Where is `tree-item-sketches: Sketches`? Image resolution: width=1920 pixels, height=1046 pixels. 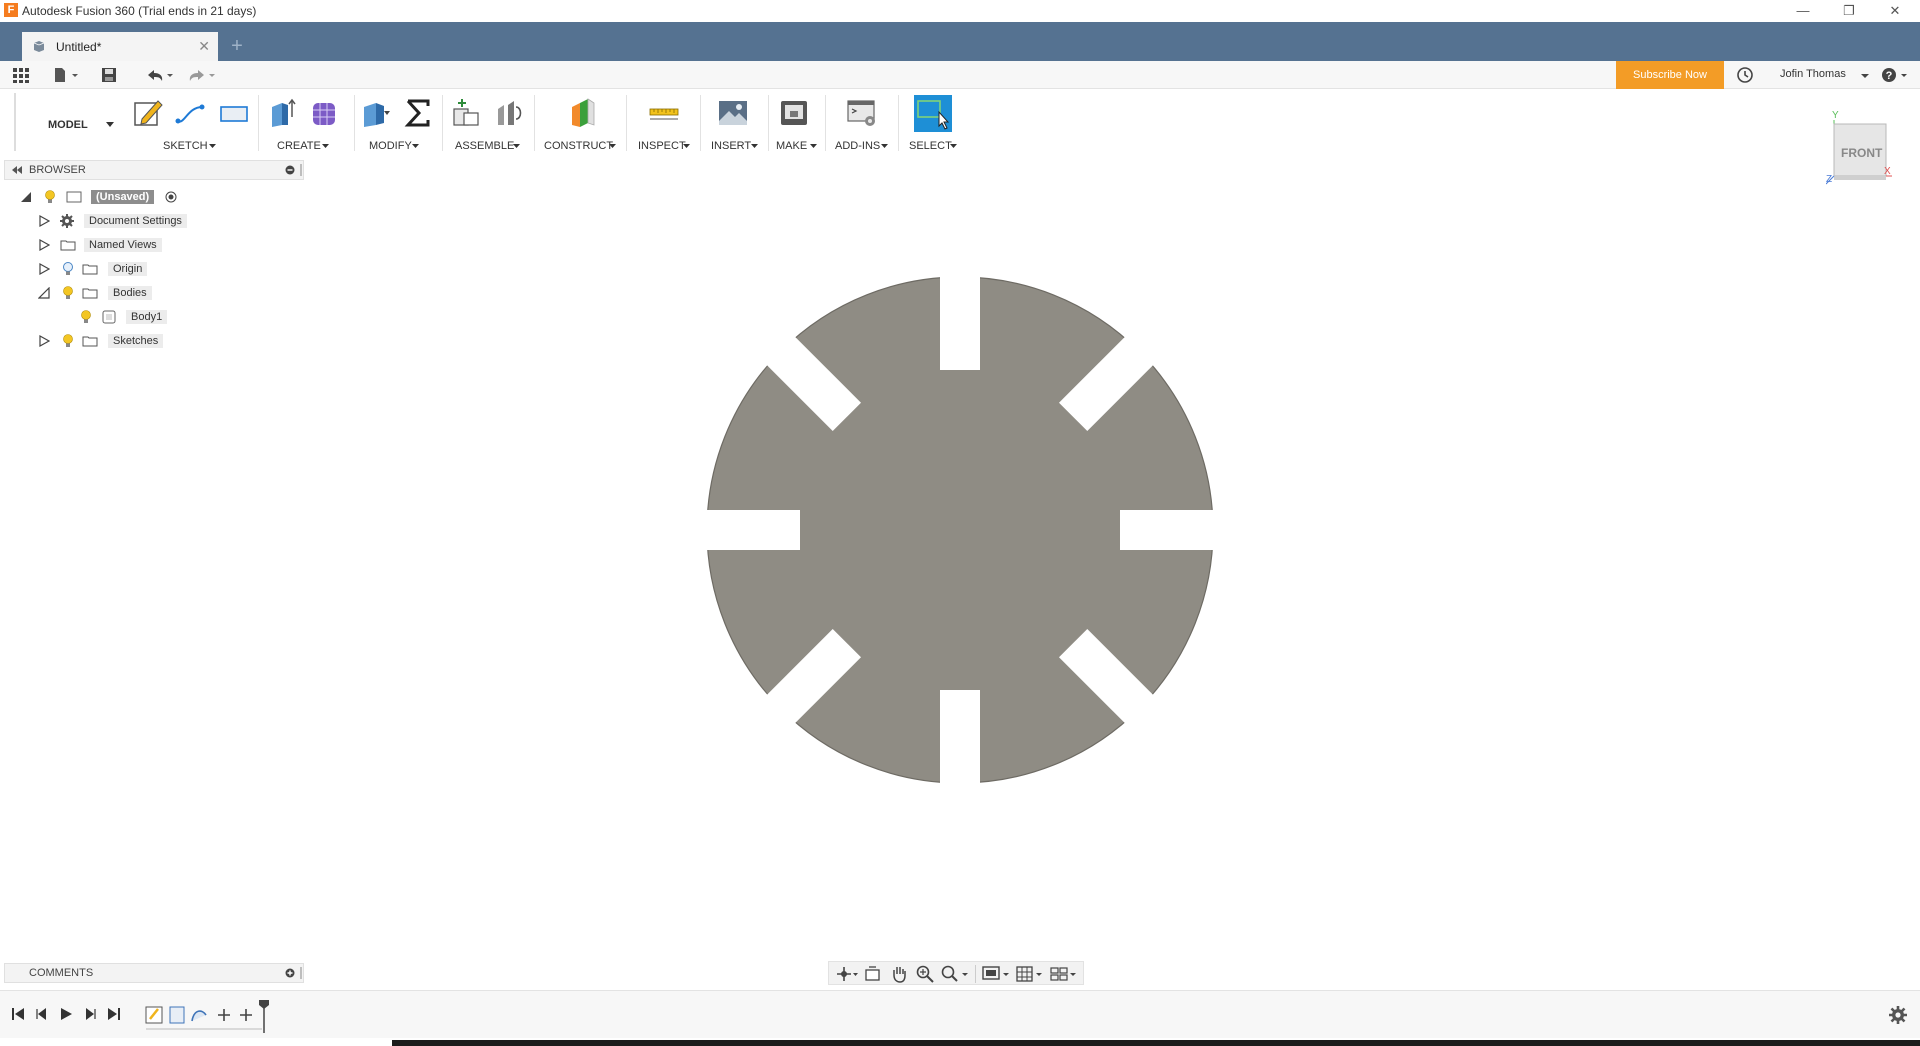 tree-item-sketches: Sketches is located at coordinates (136, 341).